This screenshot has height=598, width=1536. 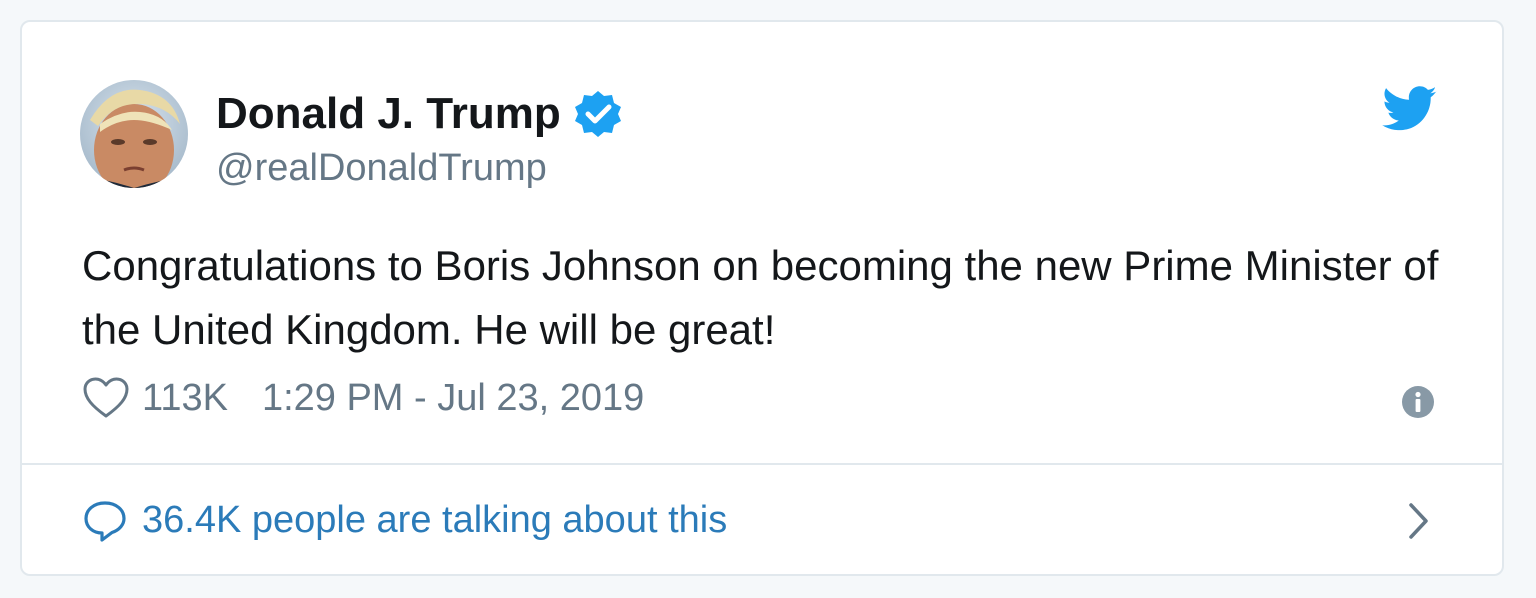 I want to click on avatar, so click(x=134, y=134).